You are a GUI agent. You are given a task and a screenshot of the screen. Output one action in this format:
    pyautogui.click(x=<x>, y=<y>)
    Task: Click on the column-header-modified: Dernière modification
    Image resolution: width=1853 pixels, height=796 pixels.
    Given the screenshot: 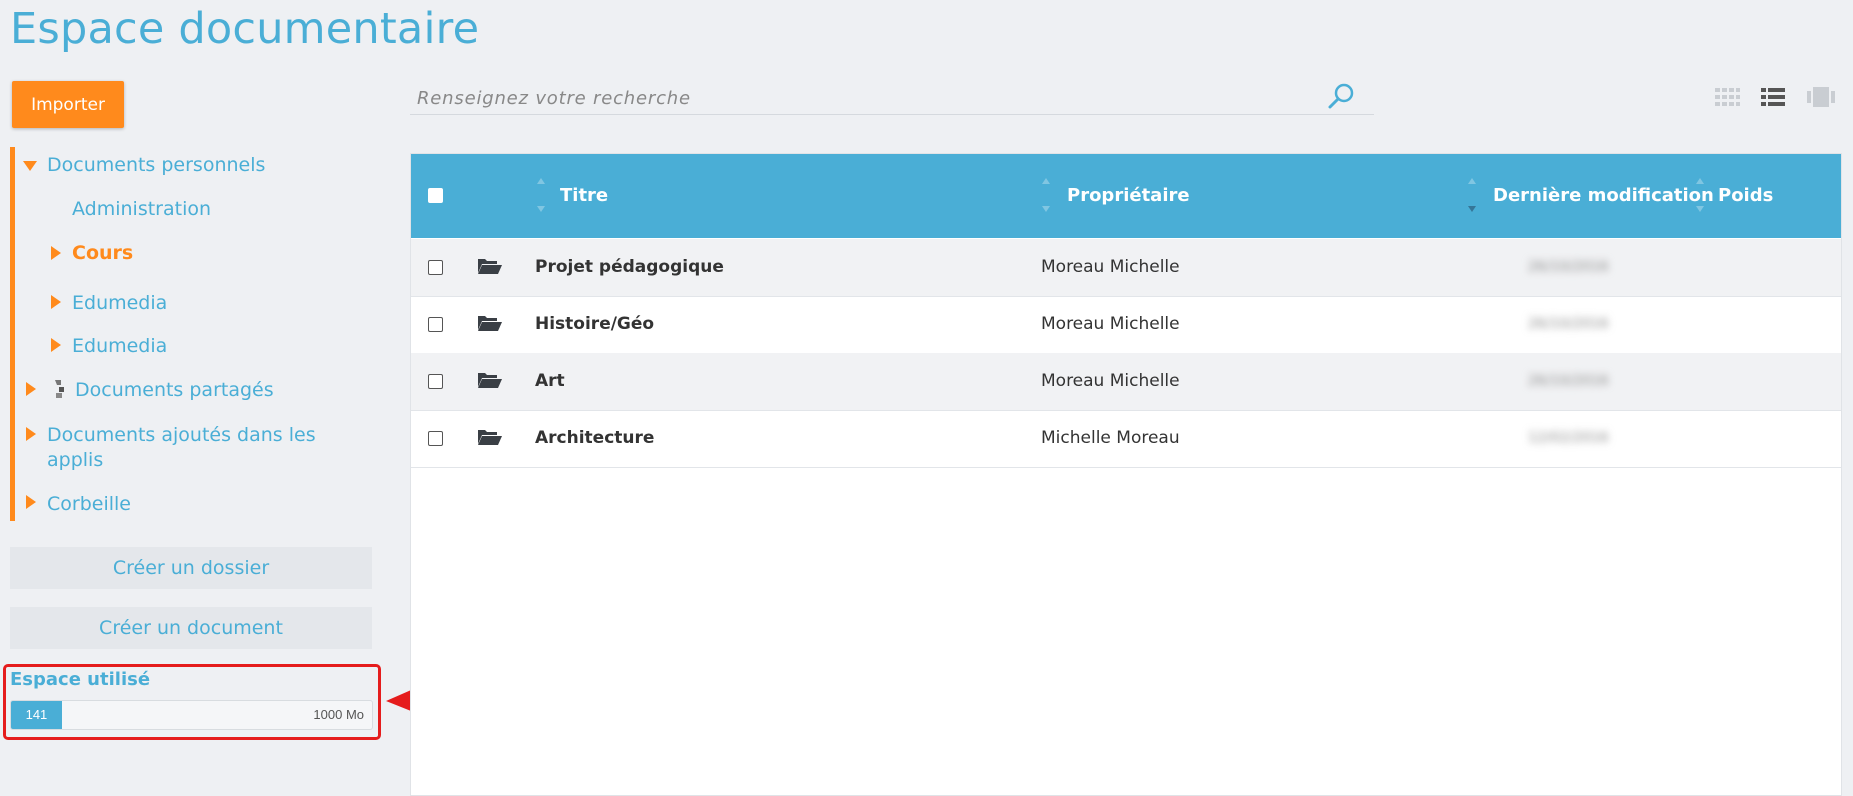 What is the action you would take?
    pyautogui.click(x=1603, y=195)
    